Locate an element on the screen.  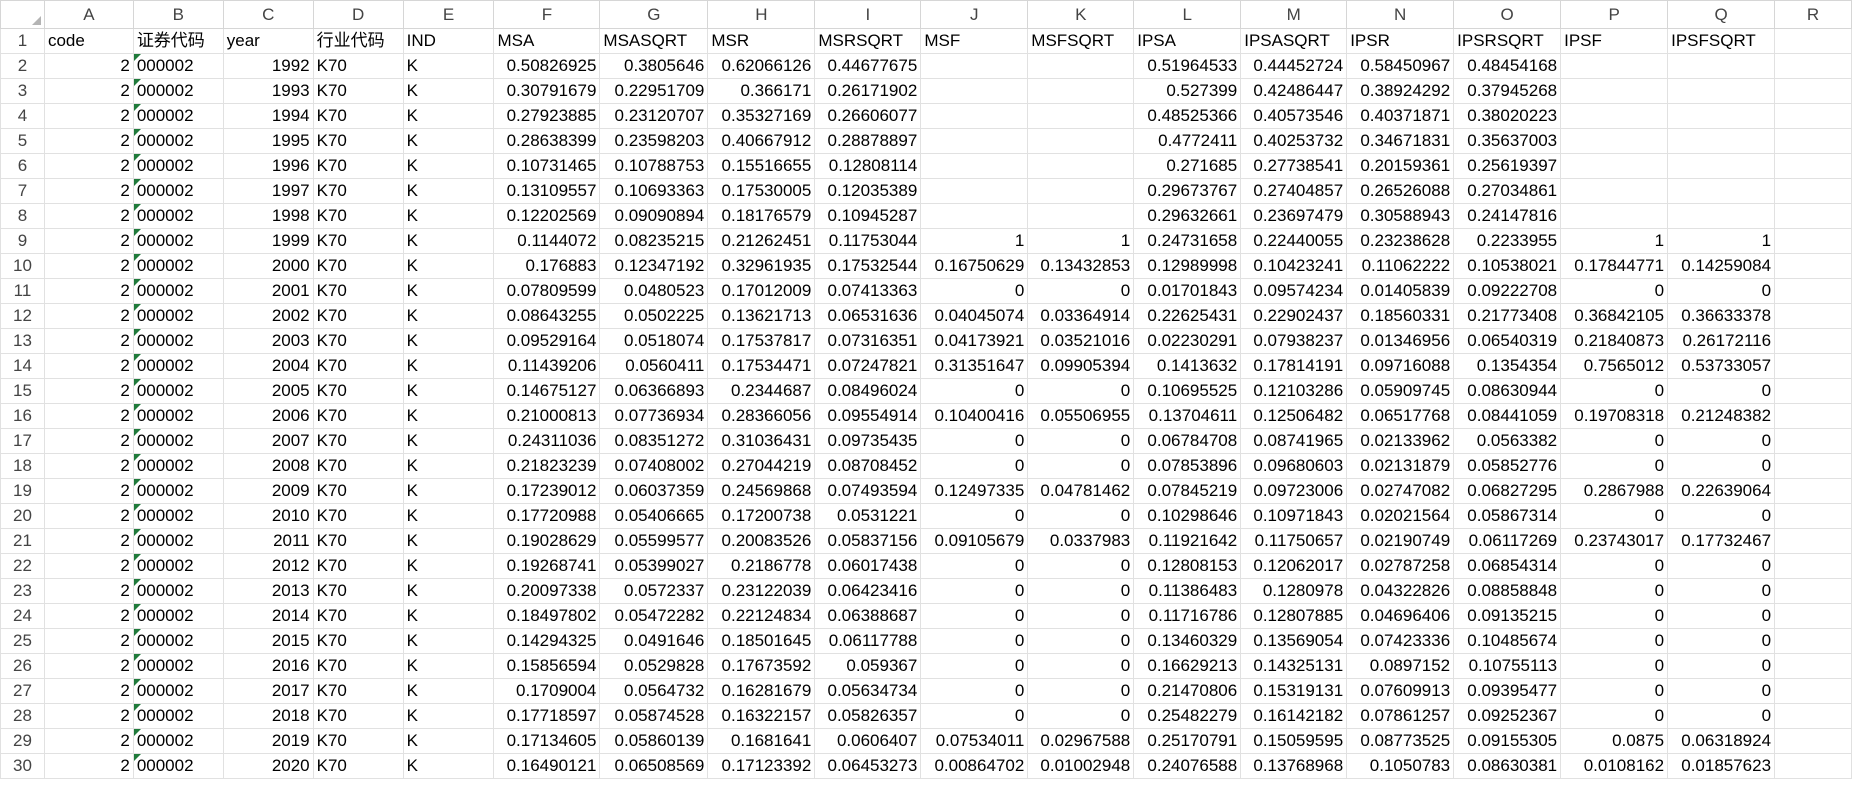
cell-L1: IPSA is located at coordinates (1187, 41).